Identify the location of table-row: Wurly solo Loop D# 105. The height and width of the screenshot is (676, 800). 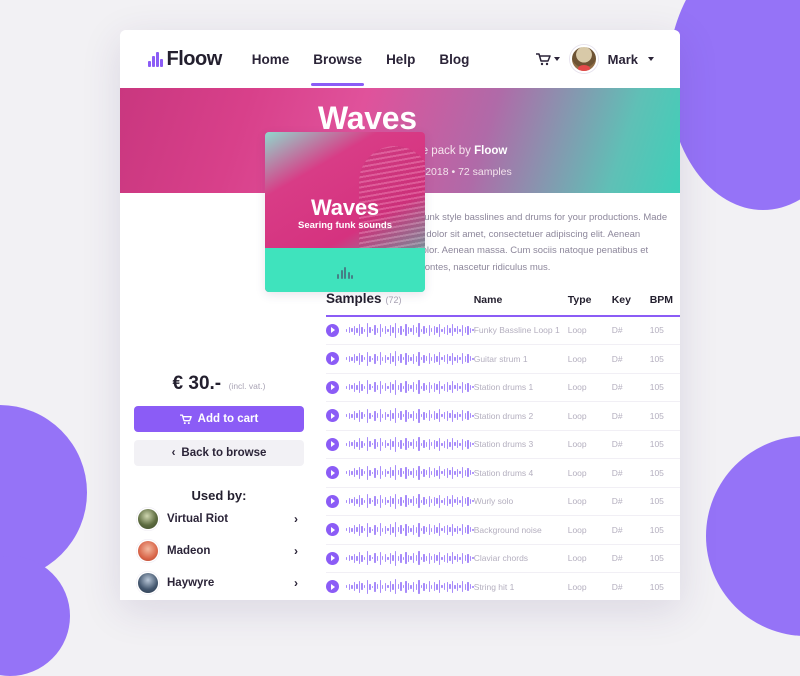
(503, 502).